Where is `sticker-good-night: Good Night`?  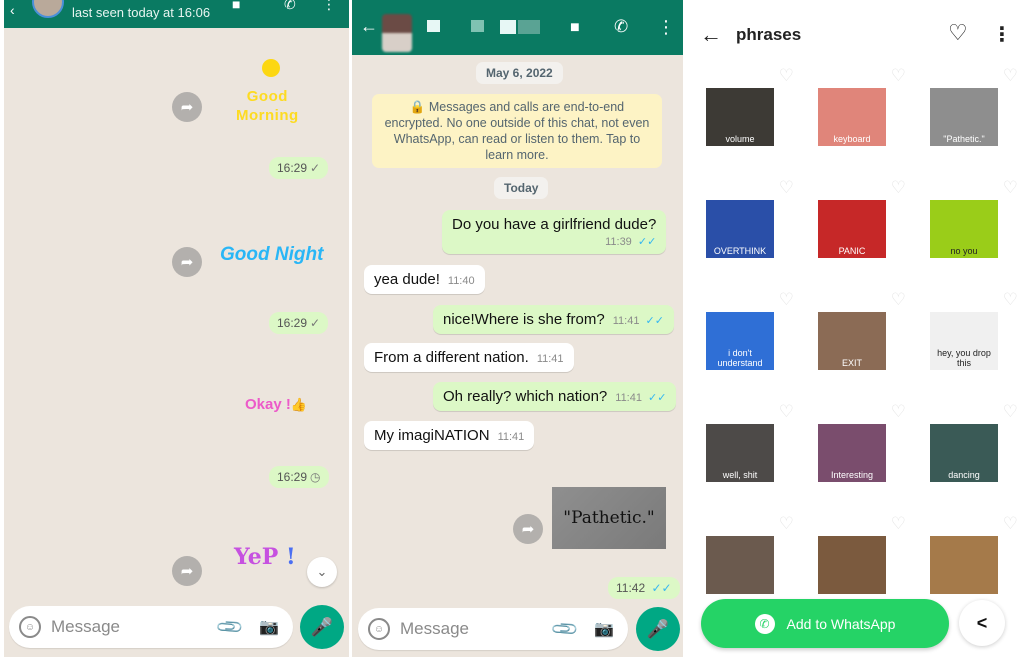
sticker-good-night: Good Night is located at coordinates (271, 255).